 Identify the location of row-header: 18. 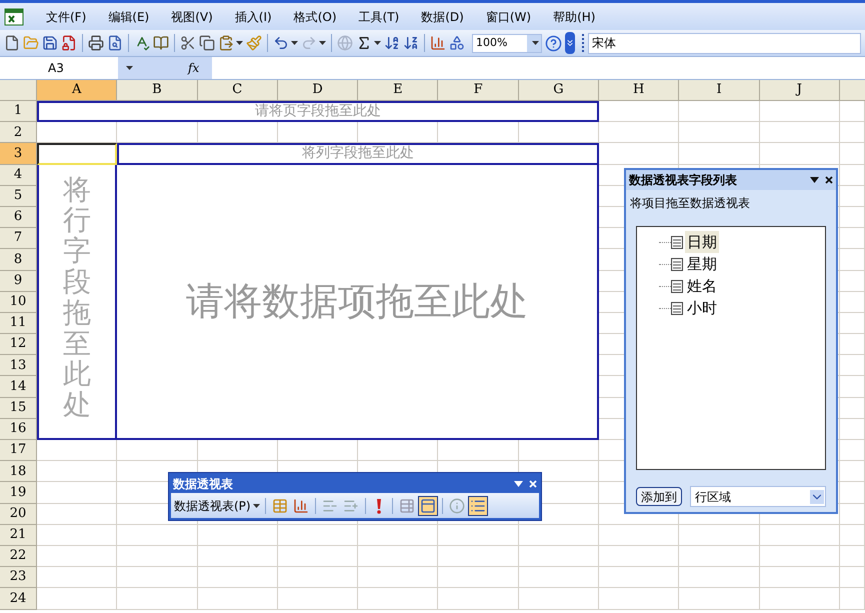
(18, 471).